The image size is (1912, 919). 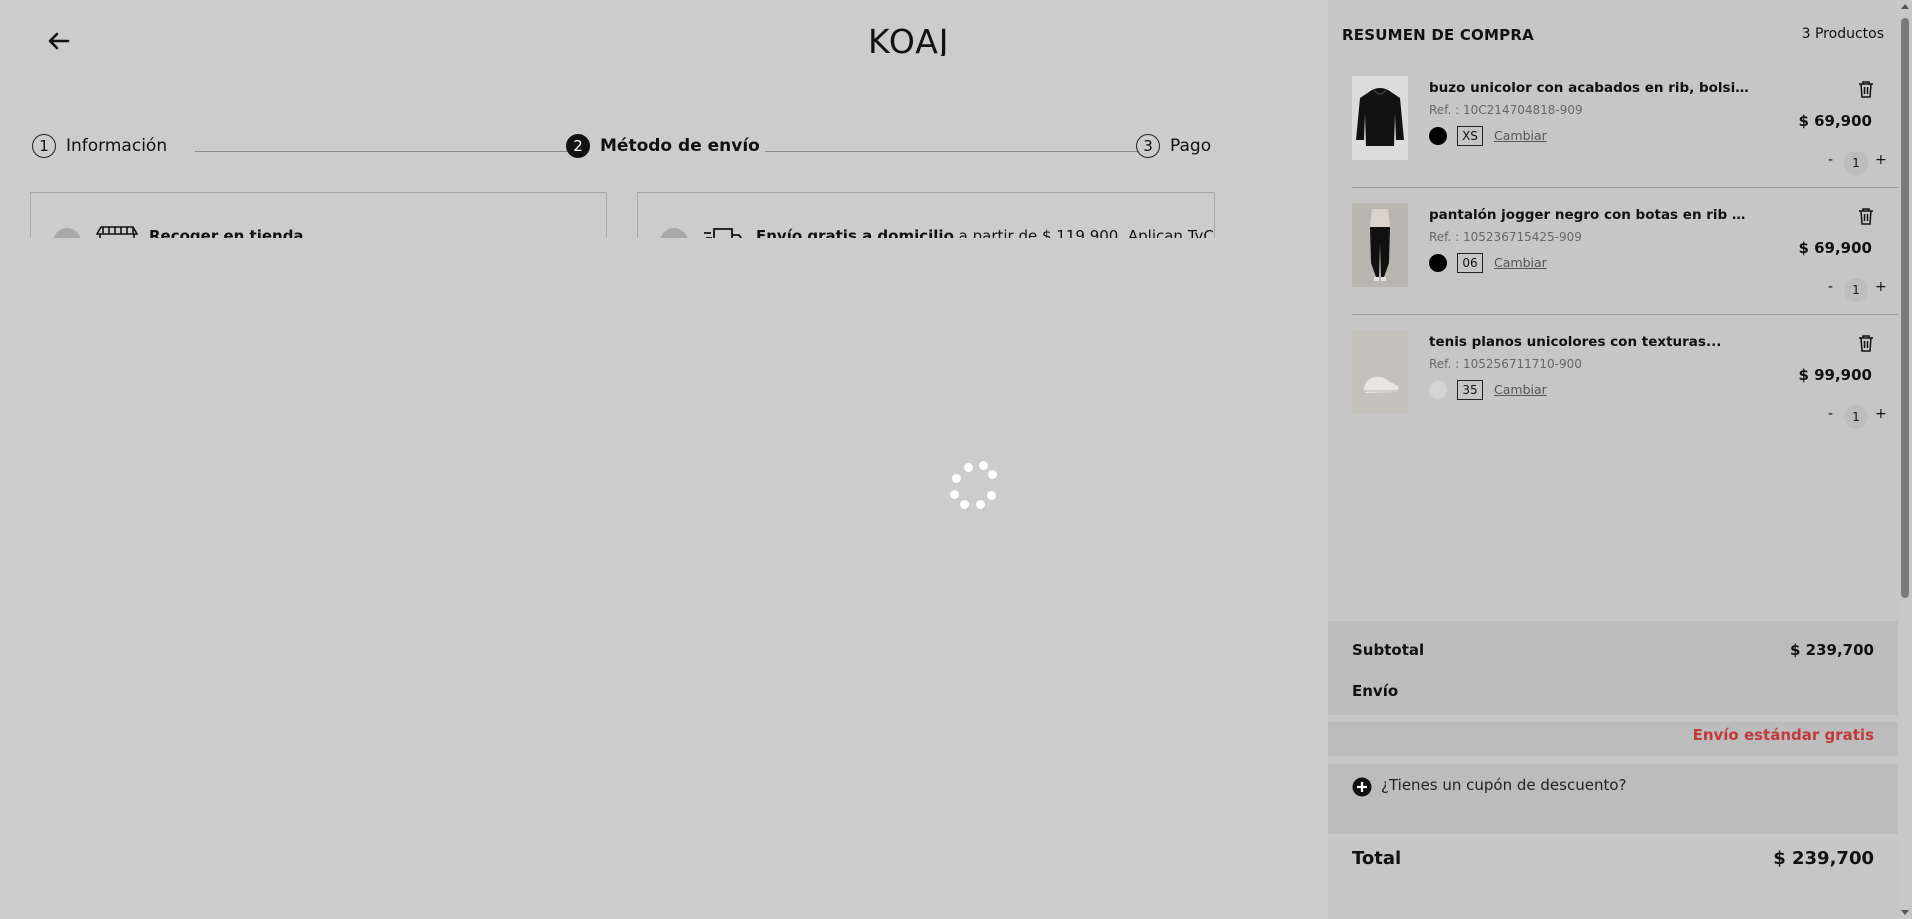 I want to click on logo-text: KOAJ, so click(x=909, y=41).